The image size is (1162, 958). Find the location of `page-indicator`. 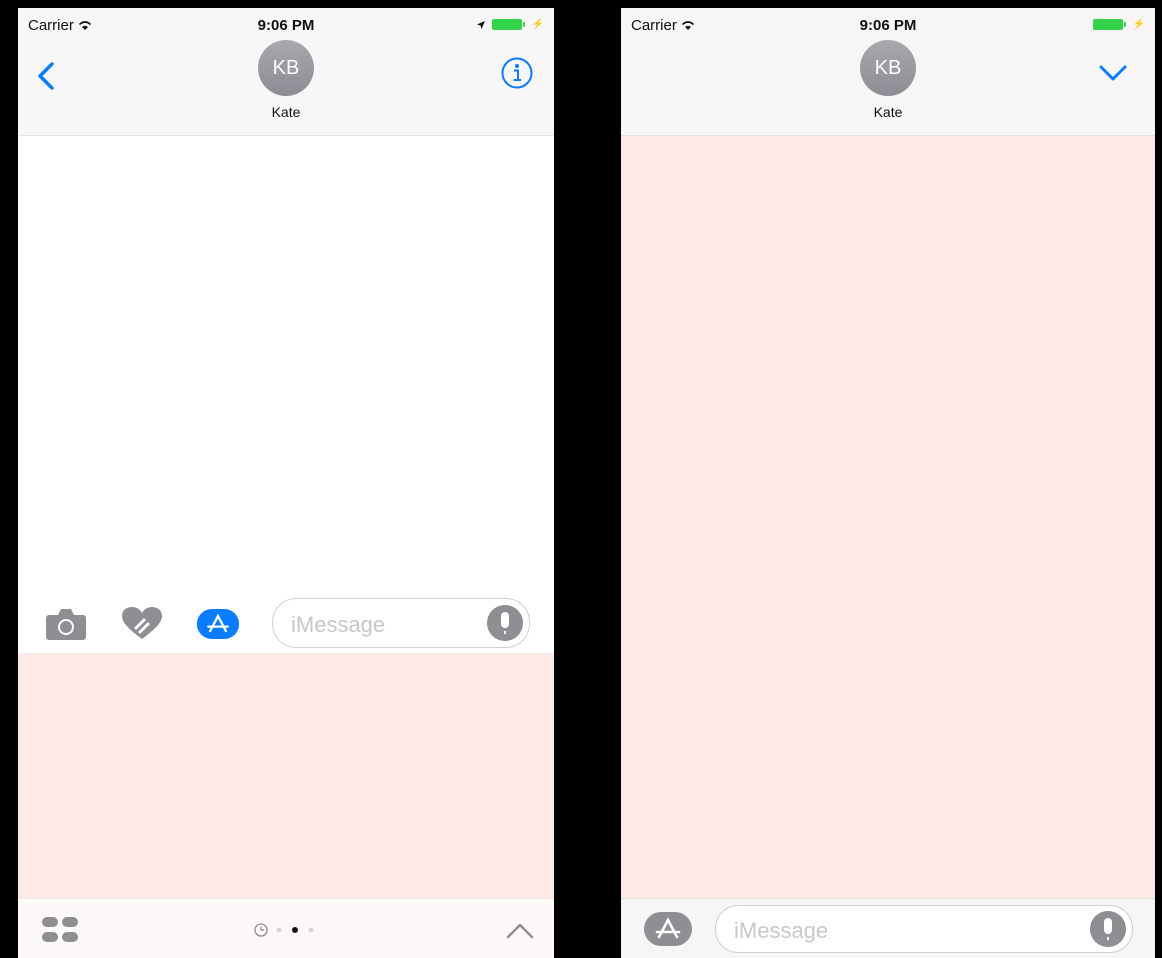

page-indicator is located at coordinates (287, 930).